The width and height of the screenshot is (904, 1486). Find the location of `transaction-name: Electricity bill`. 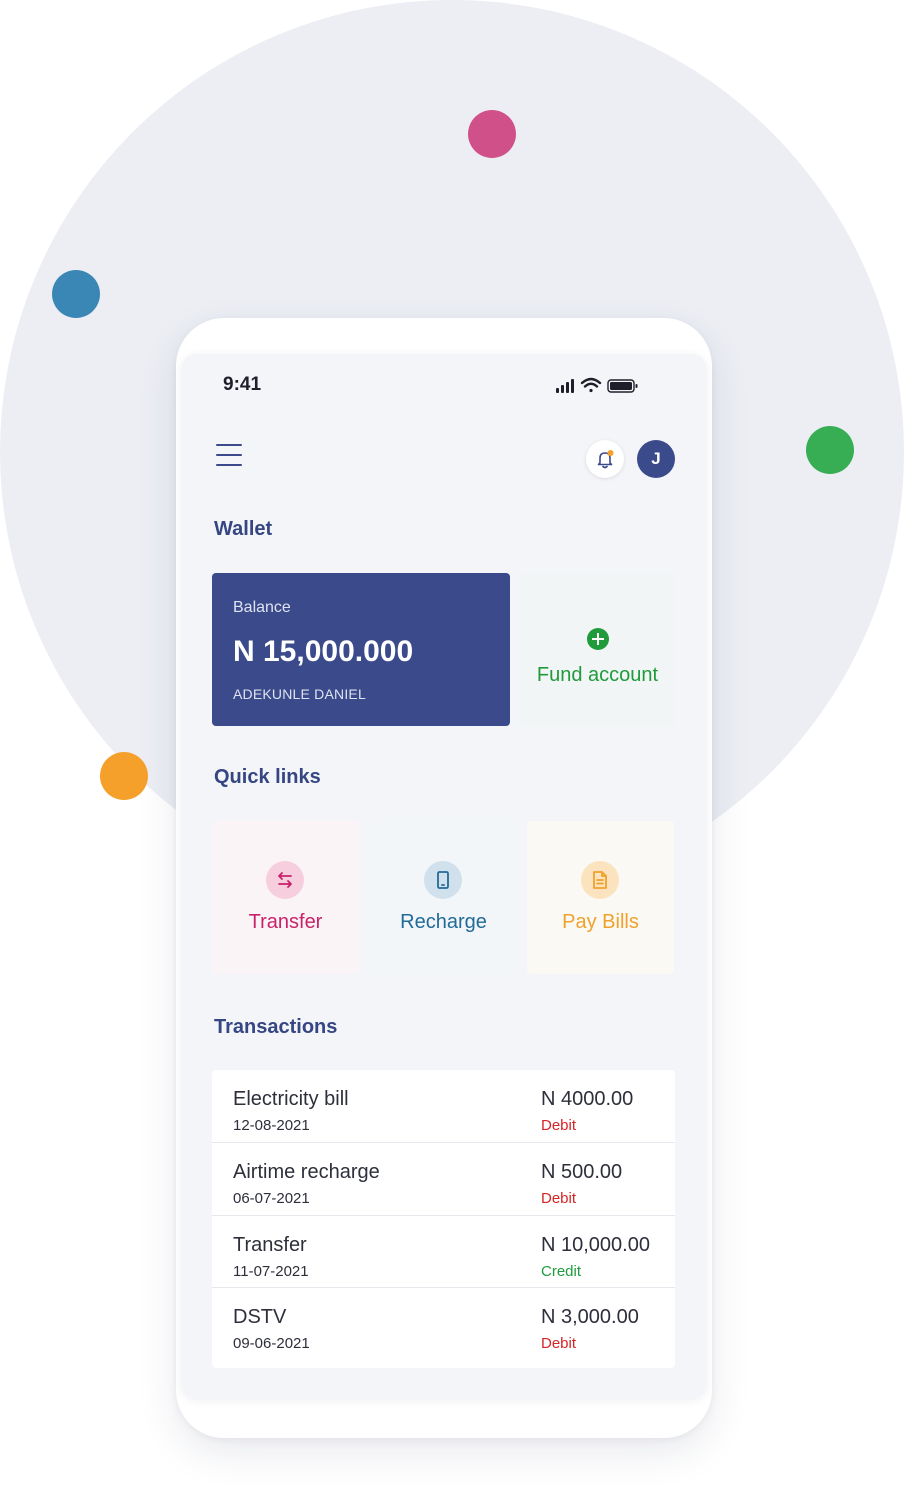

transaction-name: Electricity bill is located at coordinates (291, 1099).